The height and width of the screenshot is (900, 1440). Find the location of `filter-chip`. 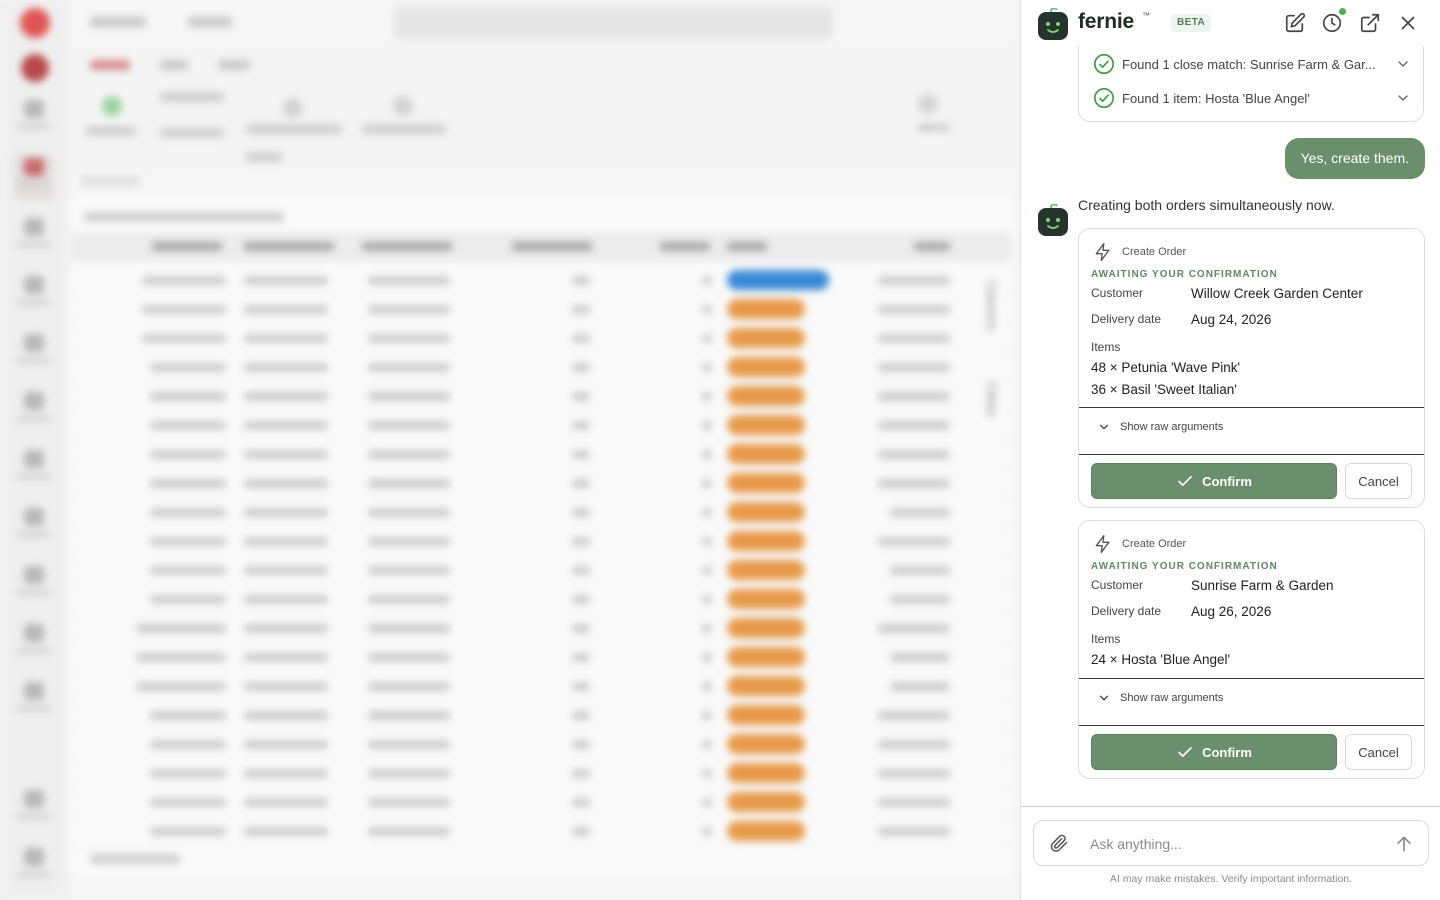

filter-chip is located at coordinates (110, 181).